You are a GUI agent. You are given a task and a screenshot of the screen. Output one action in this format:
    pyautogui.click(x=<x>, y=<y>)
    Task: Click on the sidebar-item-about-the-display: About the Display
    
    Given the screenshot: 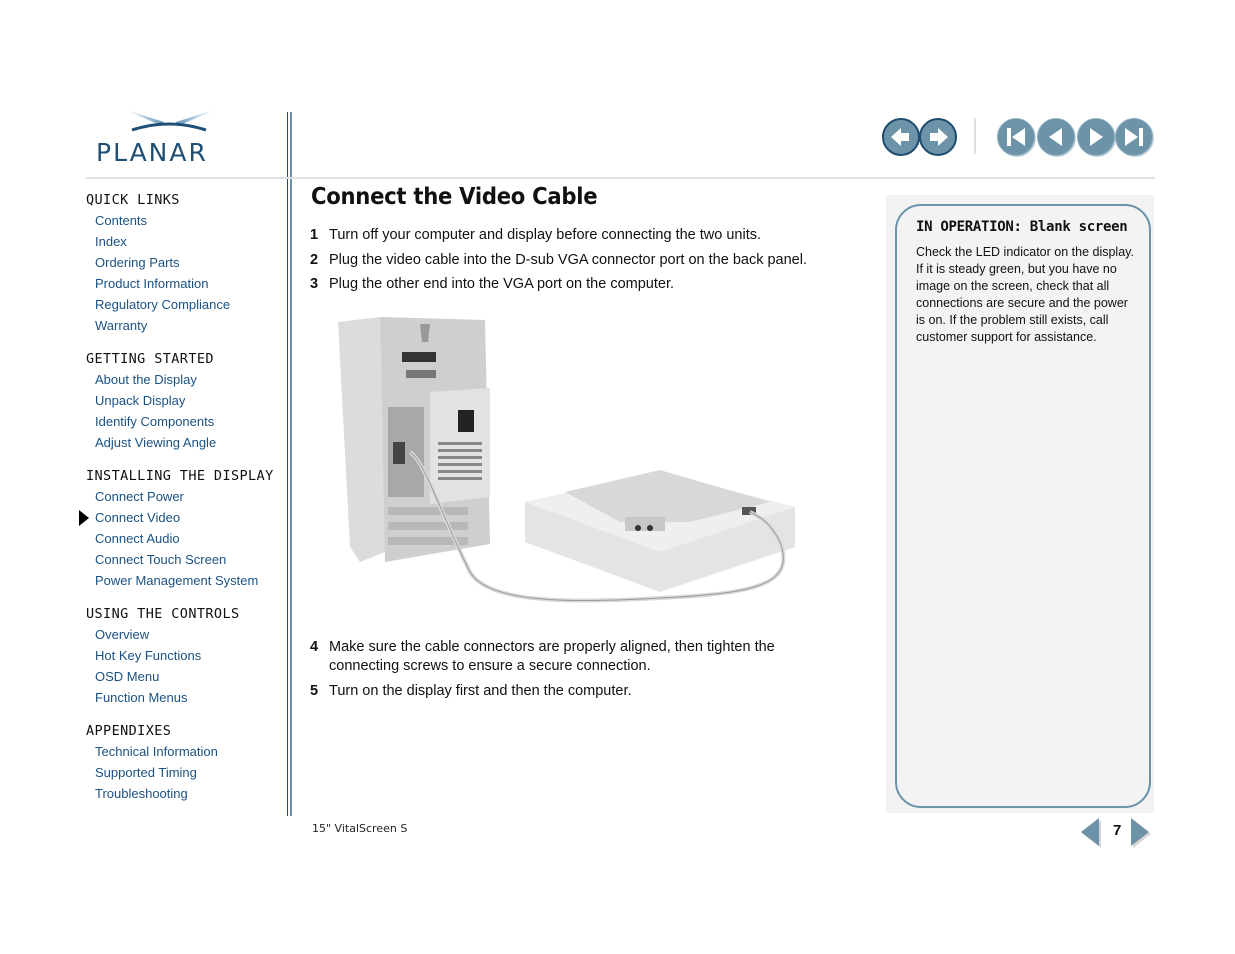 What is the action you would take?
    pyautogui.click(x=183, y=379)
    